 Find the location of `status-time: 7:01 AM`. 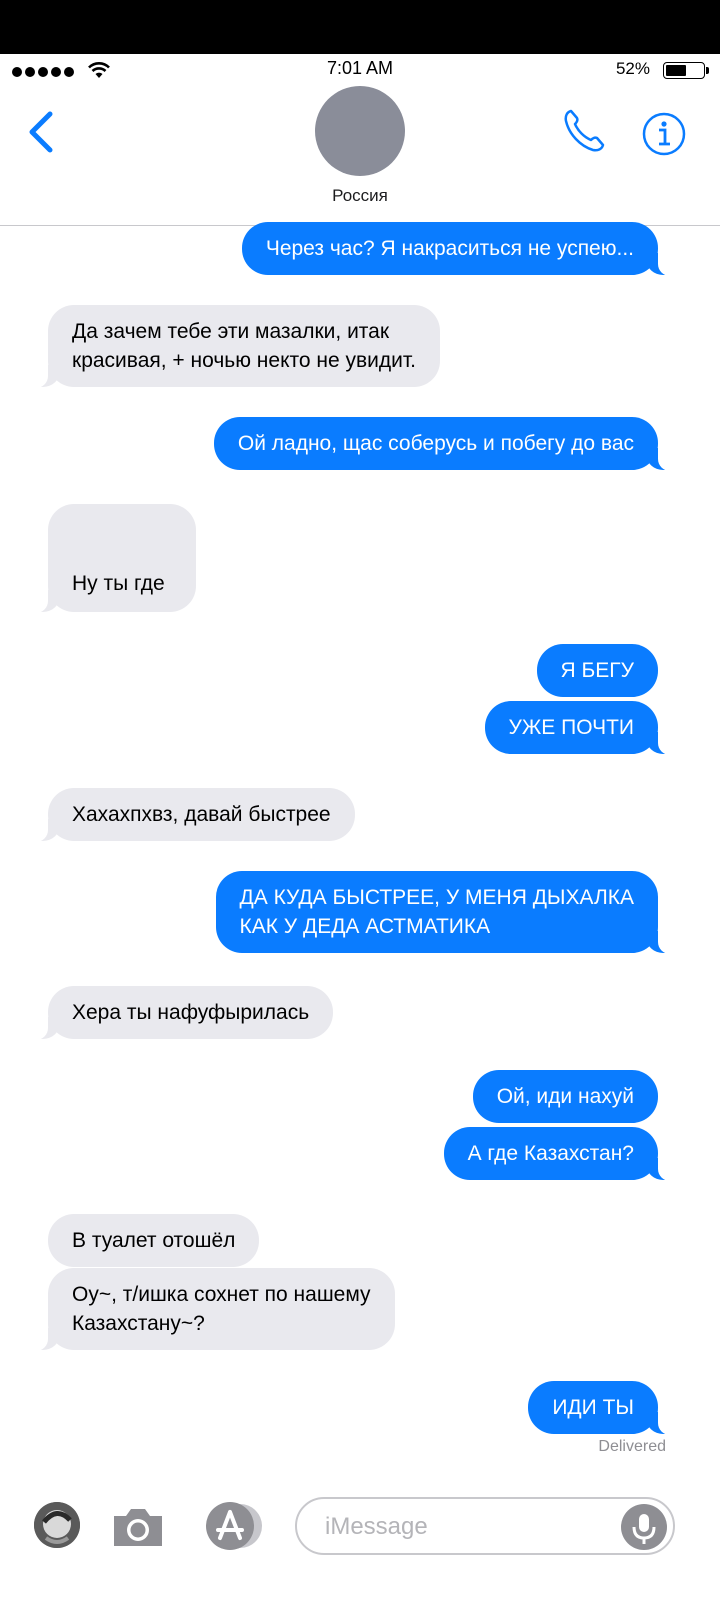

status-time: 7:01 AM is located at coordinates (360, 68).